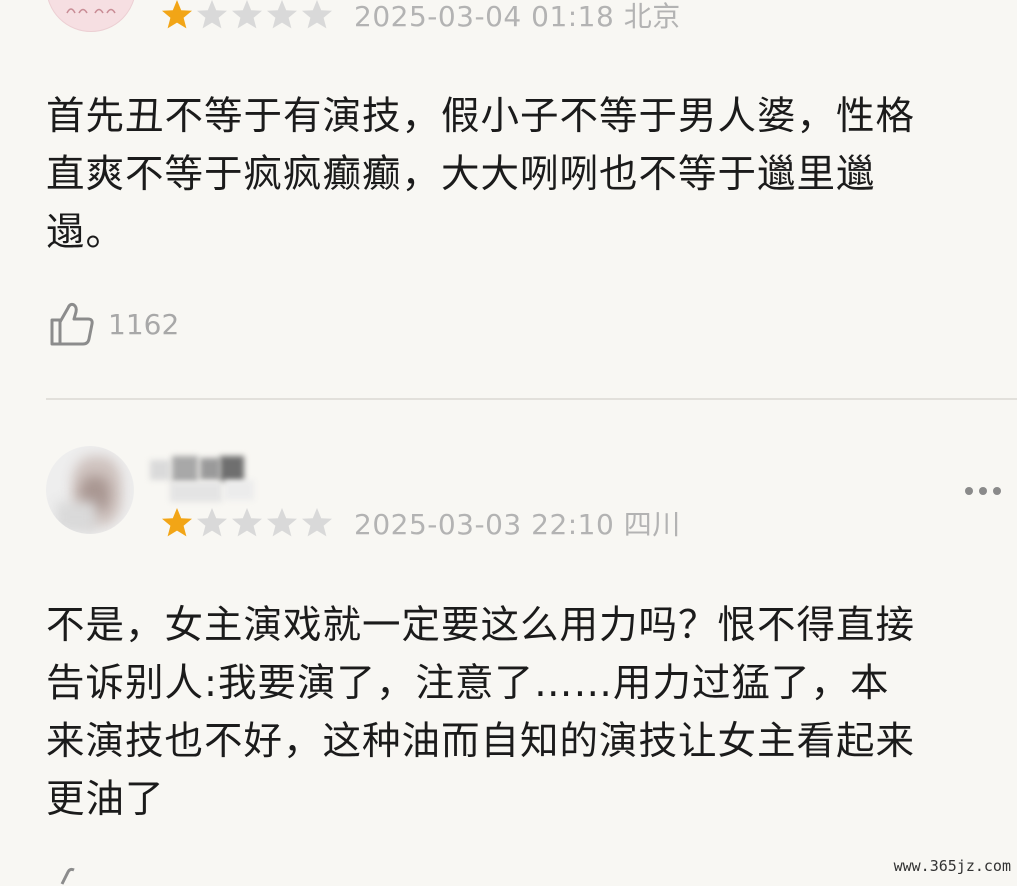 This screenshot has height=886, width=1017. What do you see at coordinates (144, 324) in the screenshot?
I see `like-count: 1162` at bounding box center [144, 324].